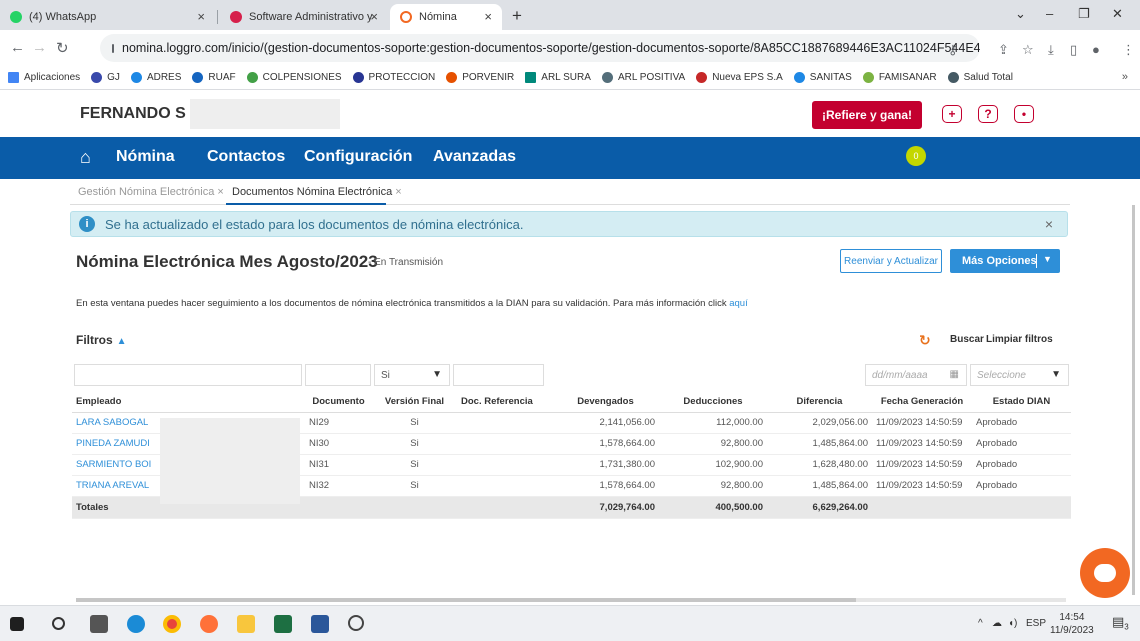 The width and height of the screenshot is (1140, 641). What do you see at coordinates (446, 17) in the screenshot?
I see `tab-nomina: Nómina ×` at bounding box center [446, 17].